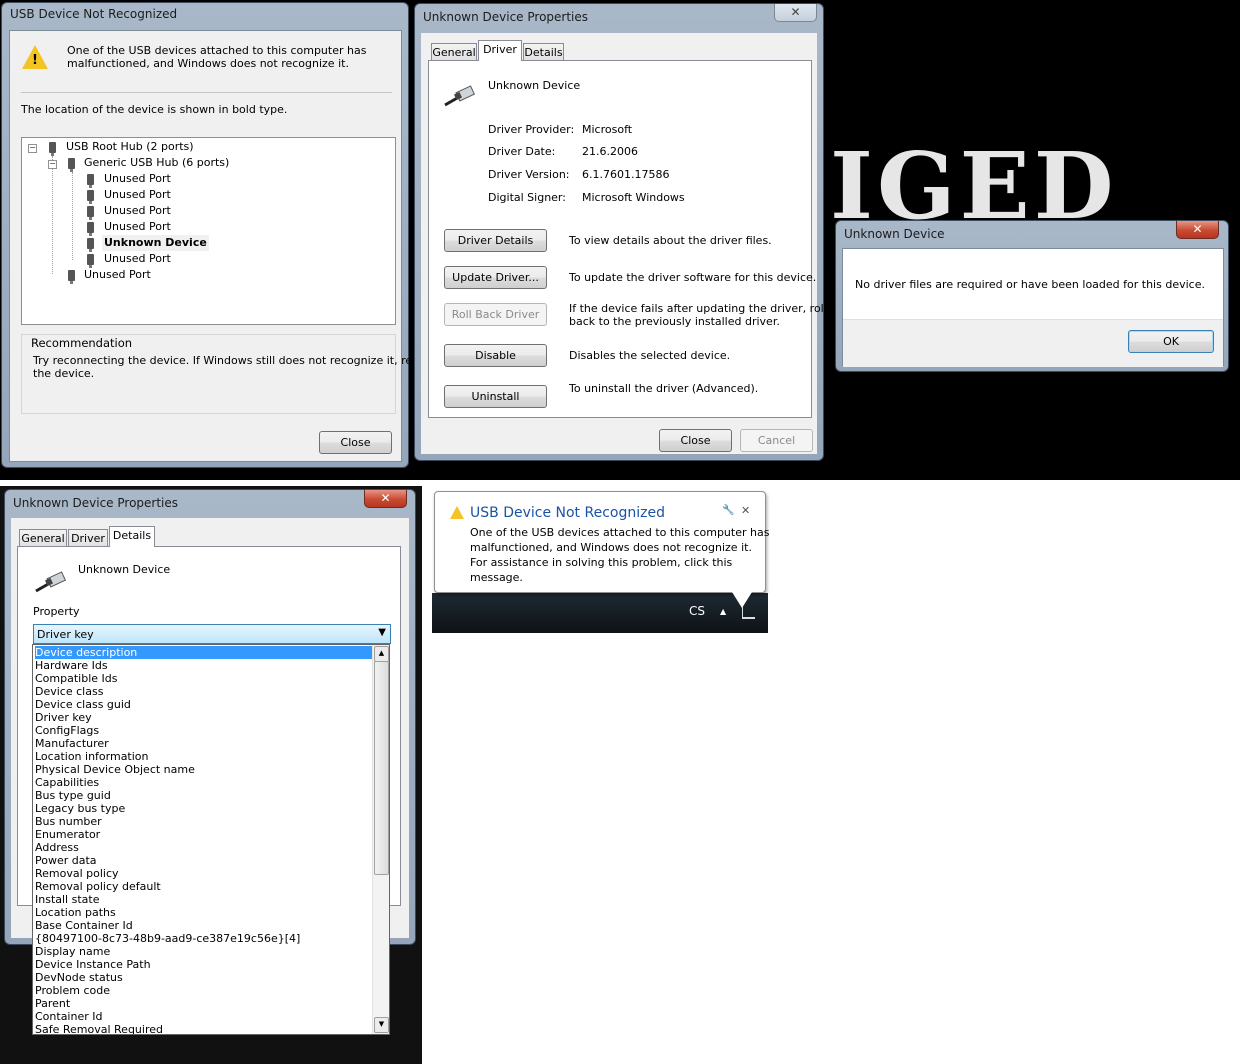 This screenshot has width=1256, height=1064. What do you see at coordinates (723, 611) in the screenshot?
I see `tray-show-hidden-arrow: ▲` at bounding box center [723, 611].